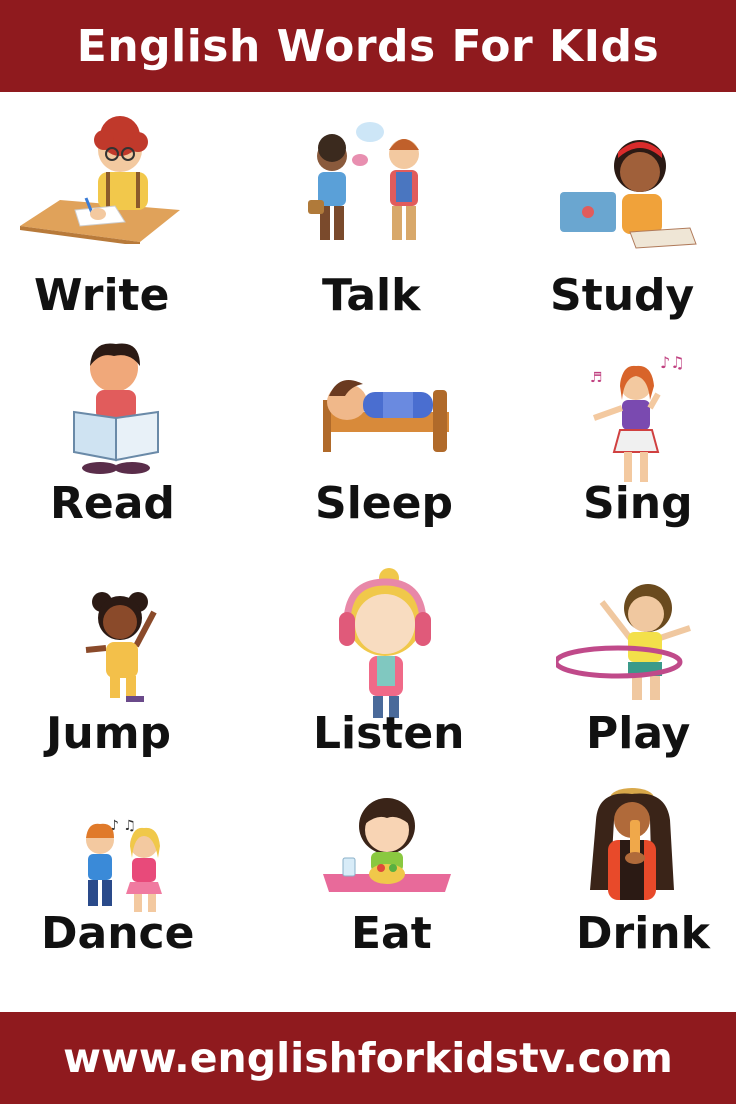 This screenshot has width=736, height=1104. Describe the element at coordinates (389, 733) in the screenshot. I see `word-label-listen: Listen` at that location.